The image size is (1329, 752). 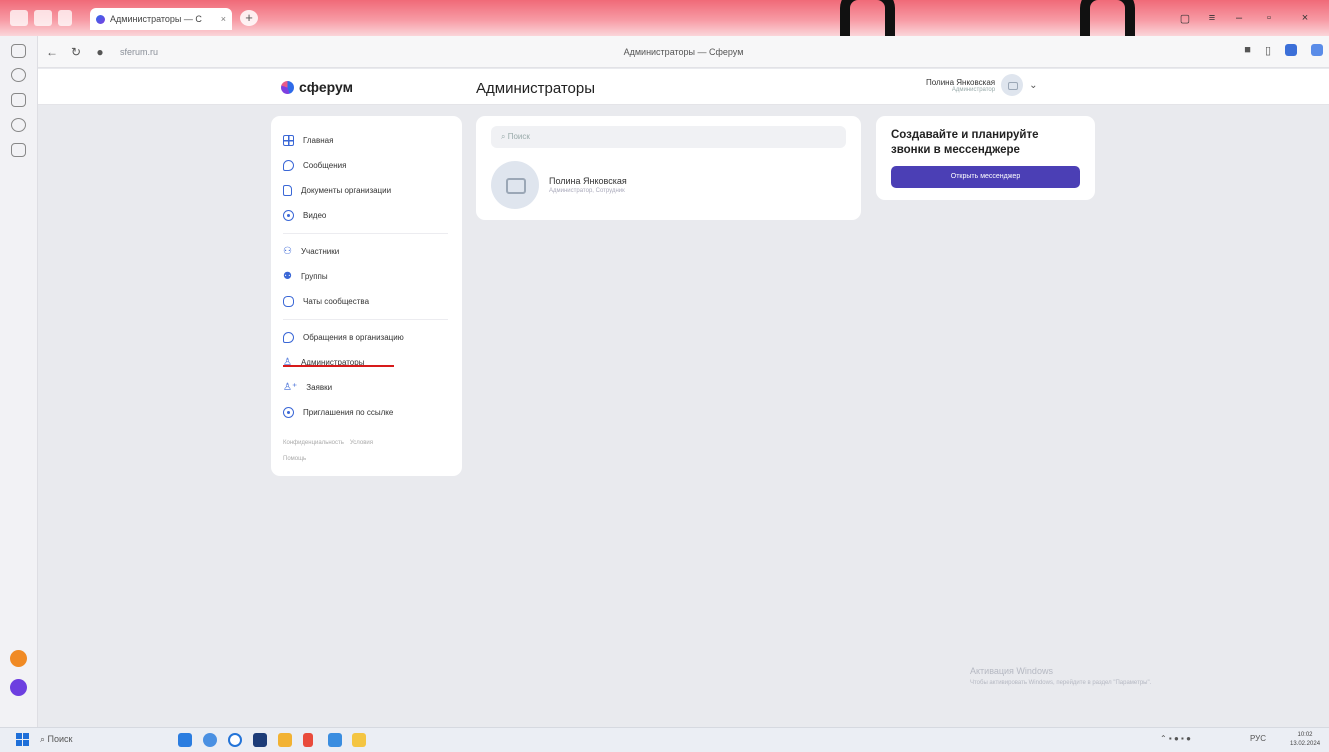 What do you see at coordinates (294, 459) in the screenshot?
I see `help-link: Помощь` at bounding box center [294, 459].